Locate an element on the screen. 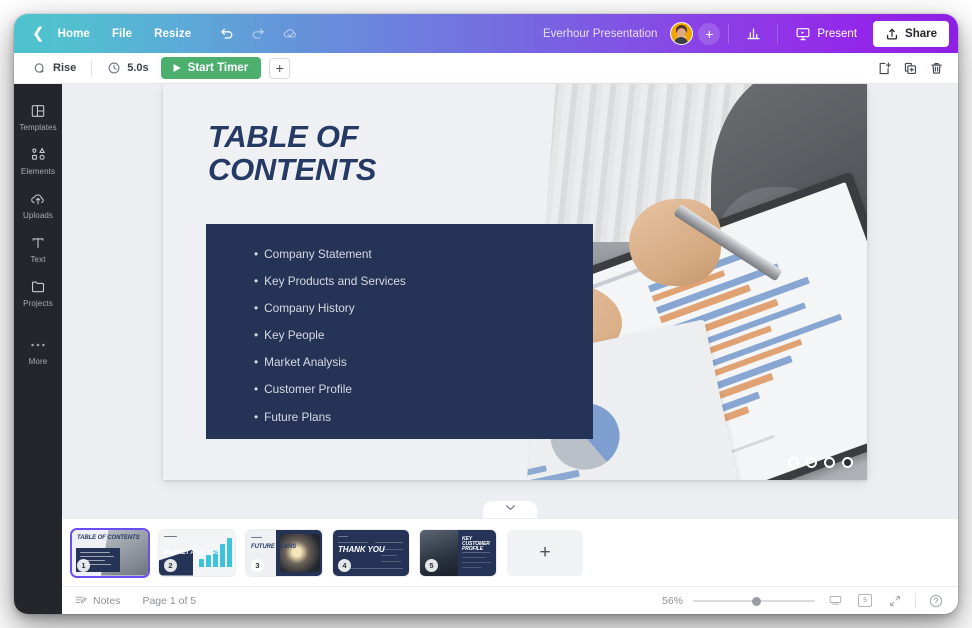 The width and height of the screenshot is (972, 628). add-animation-button: + is located at coordinates (280, 68).